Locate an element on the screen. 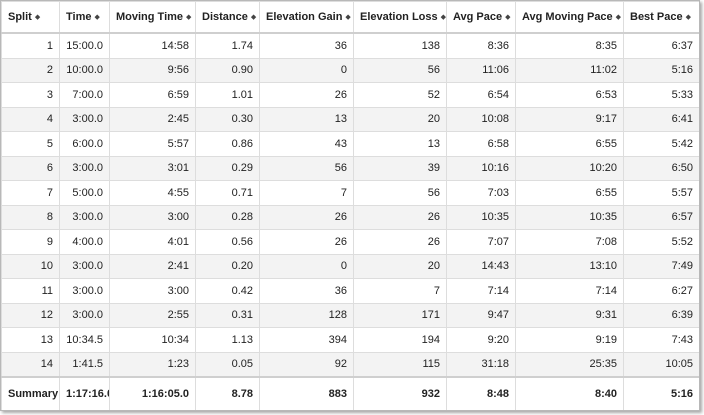  column-header-split: Split ◆ is located at coordinates (30, 17).